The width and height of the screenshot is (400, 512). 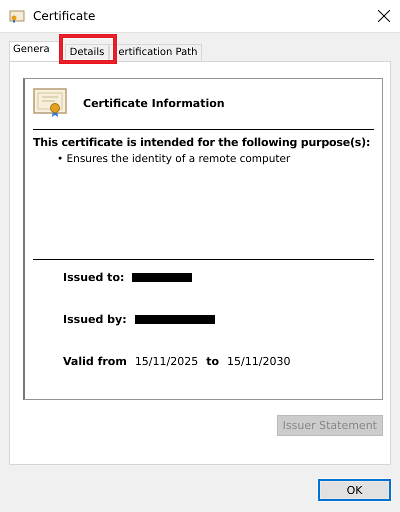 What do you see at coordinates (354, 490) in the screenshot?
I see `ok-button: OK` at bounding box center [354, 490].